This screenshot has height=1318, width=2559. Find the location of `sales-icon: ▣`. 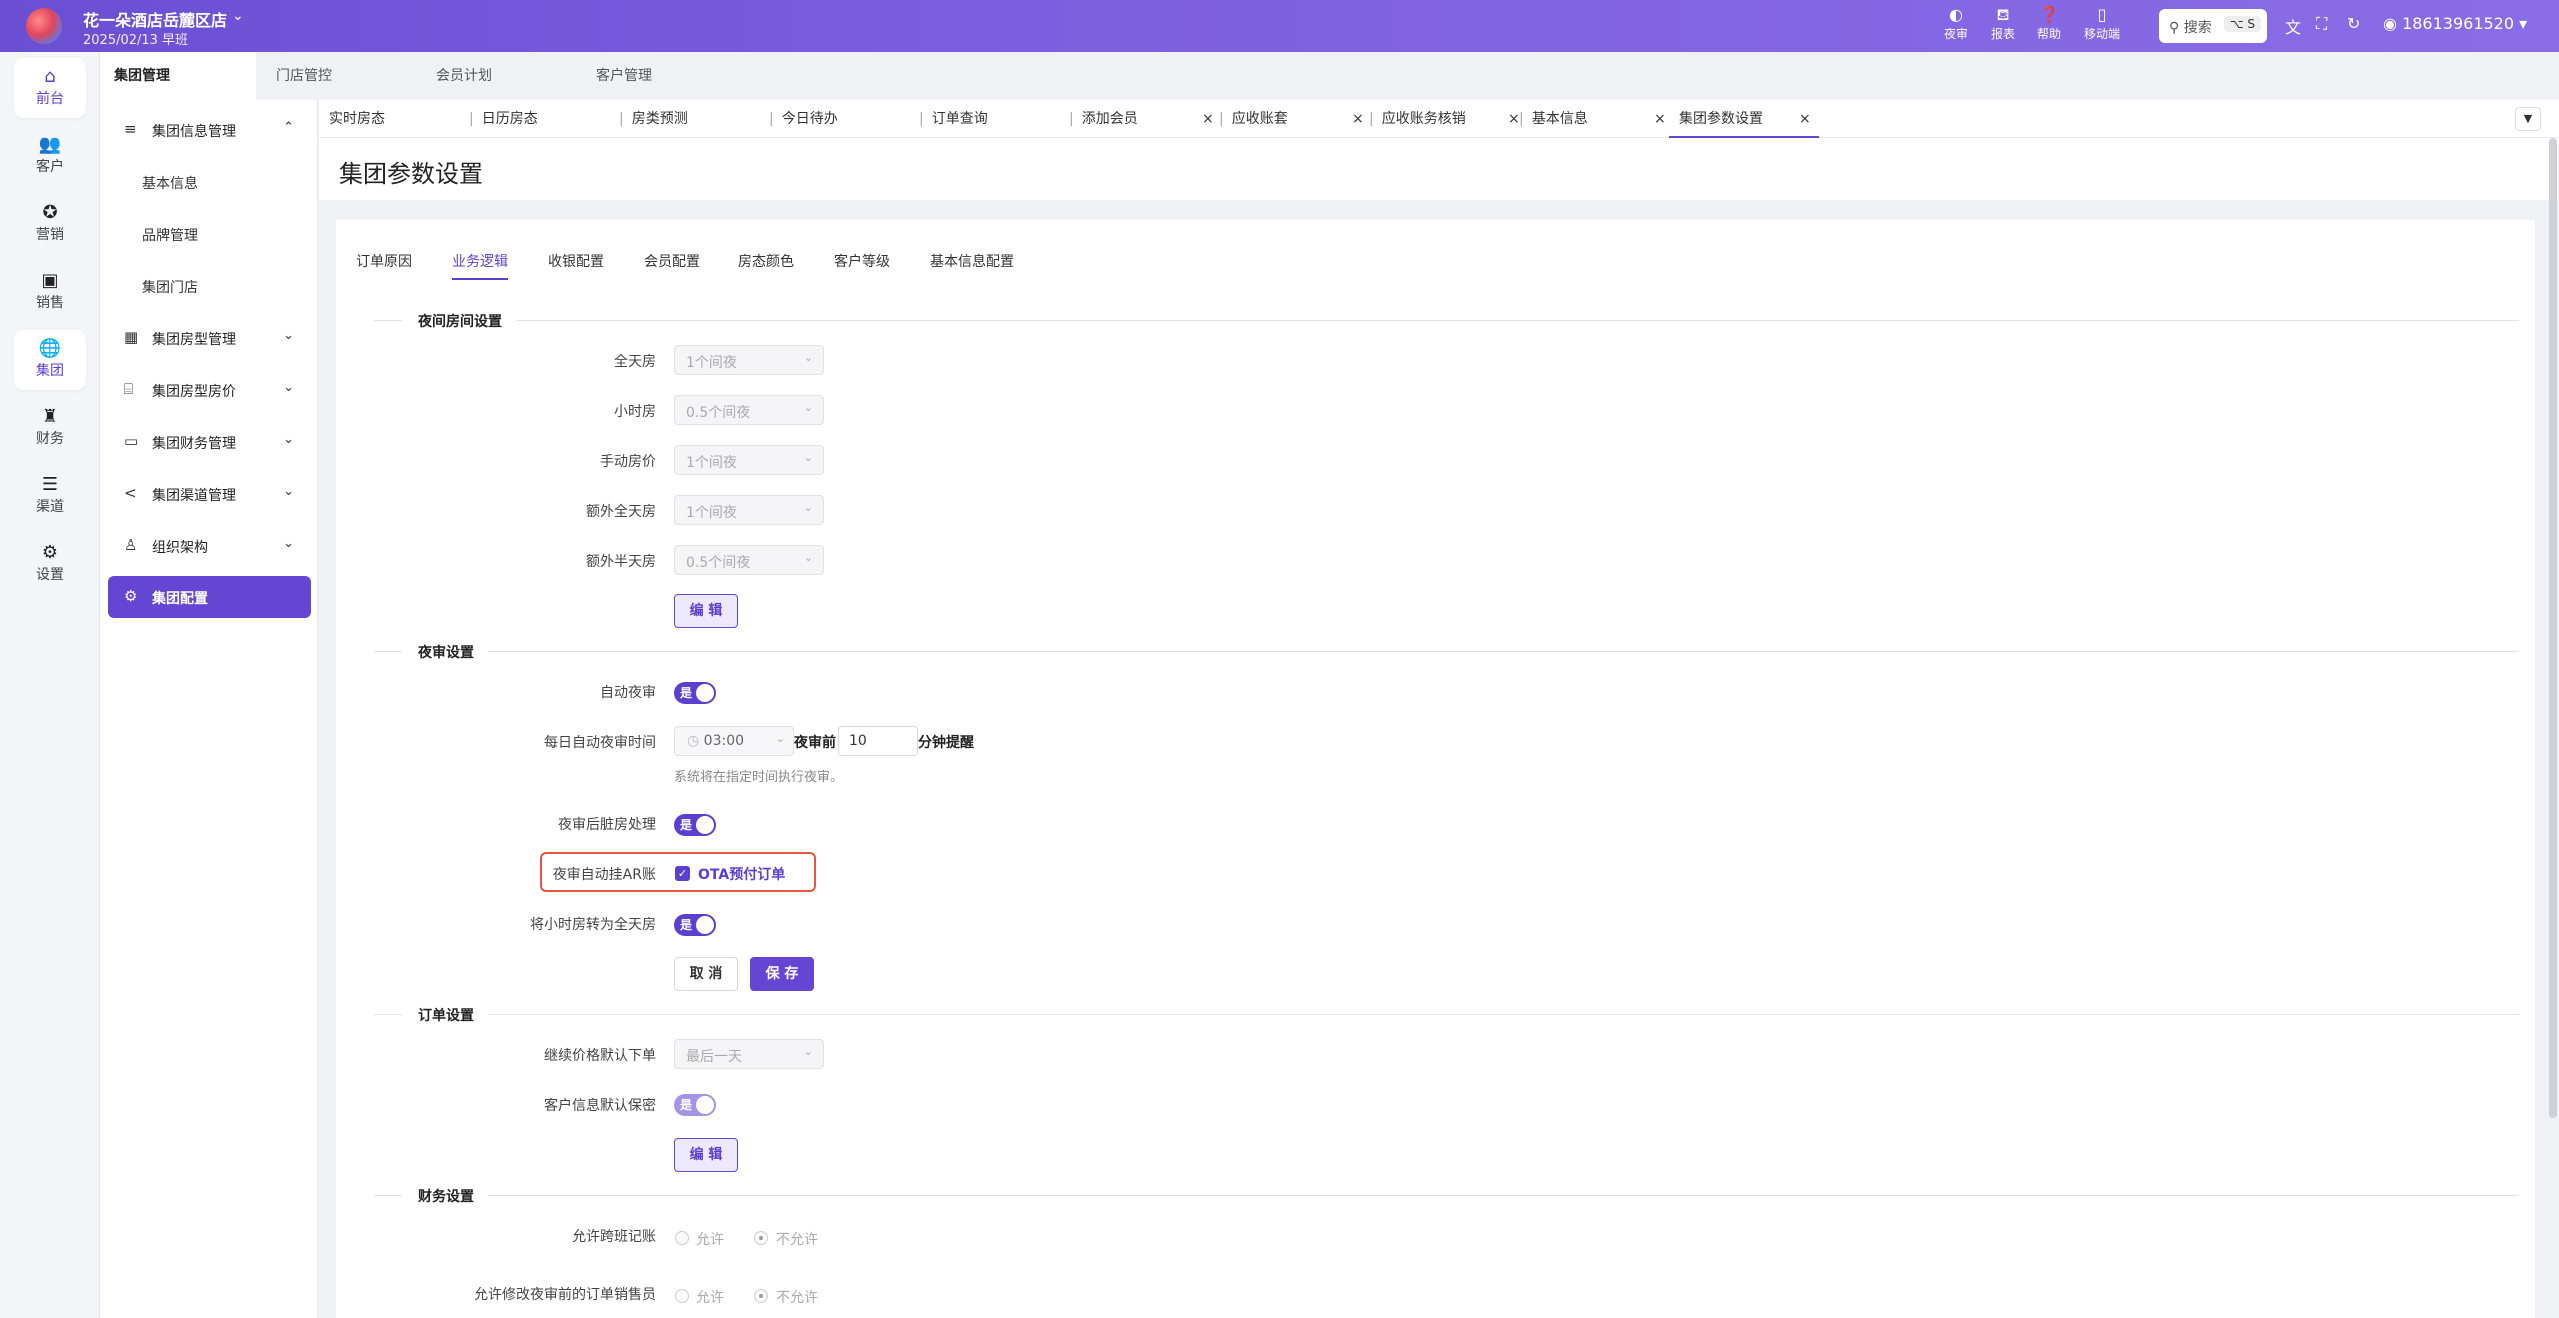

sales-icon: ▣ is located at coordinates (50, 280).